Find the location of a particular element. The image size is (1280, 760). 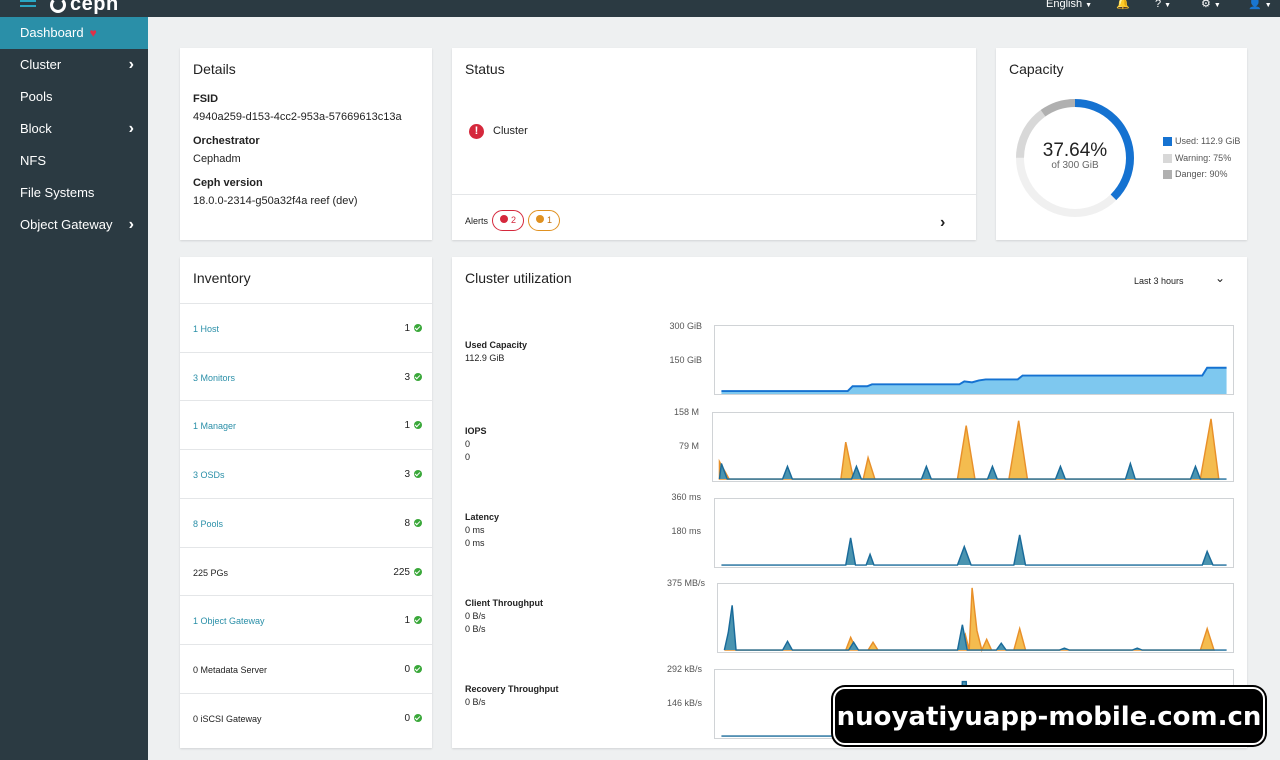

legend-swatch-danger is located at coordinates (1167, 174).